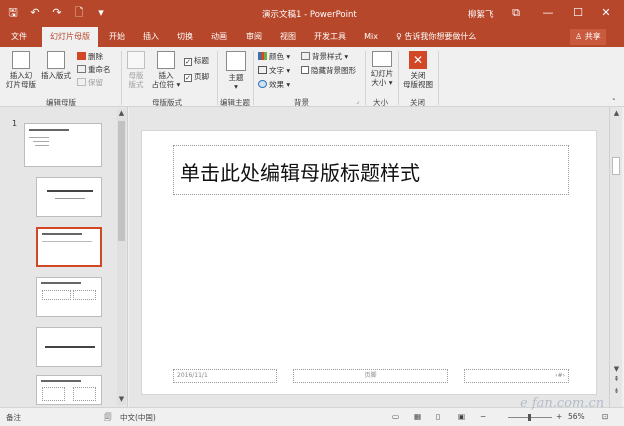 The image size is (624, 426). What do you see at coordinates (274, 57) in the screenshot?
I see `colors-button: 颜色 ▾` at bounding box center [274, 57].